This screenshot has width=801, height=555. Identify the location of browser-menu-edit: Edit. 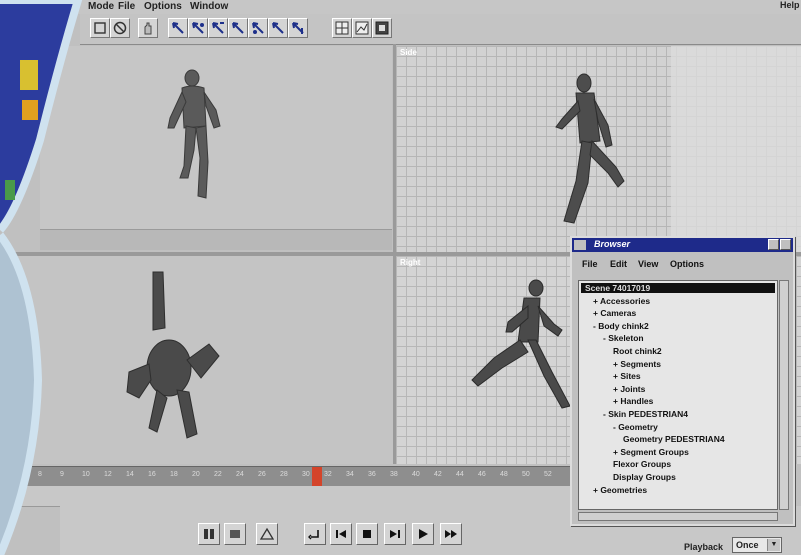
(618, 264).